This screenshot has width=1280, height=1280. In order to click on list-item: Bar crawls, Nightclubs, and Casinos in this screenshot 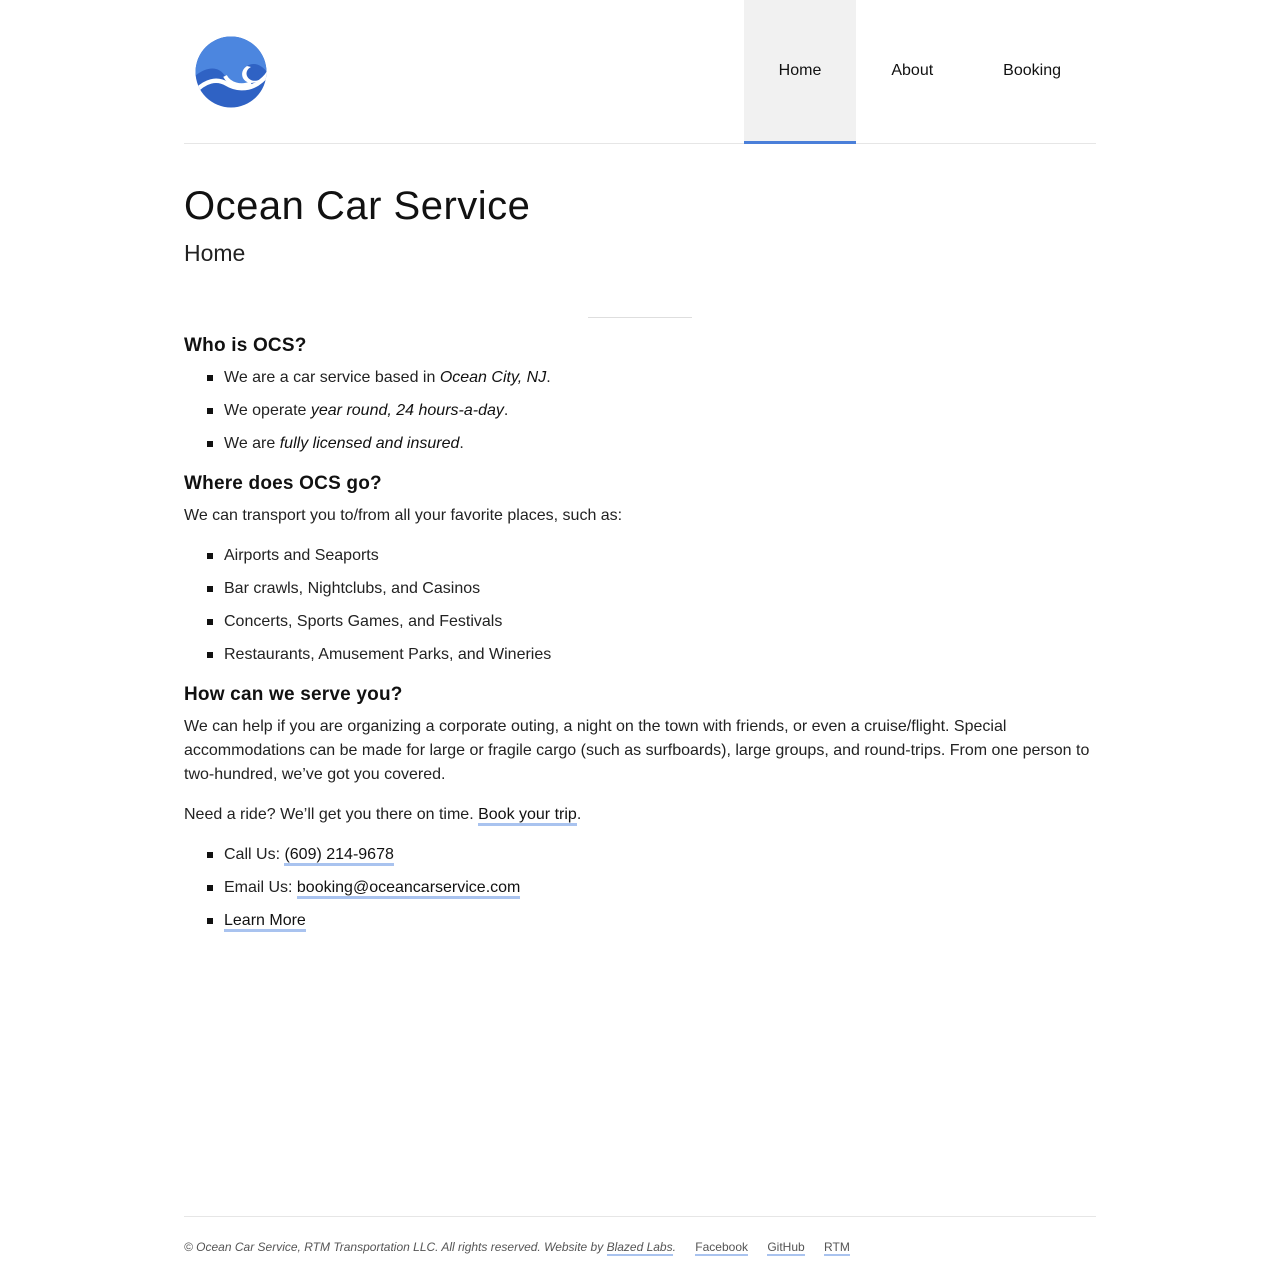, I will do `click(651, 589)`.